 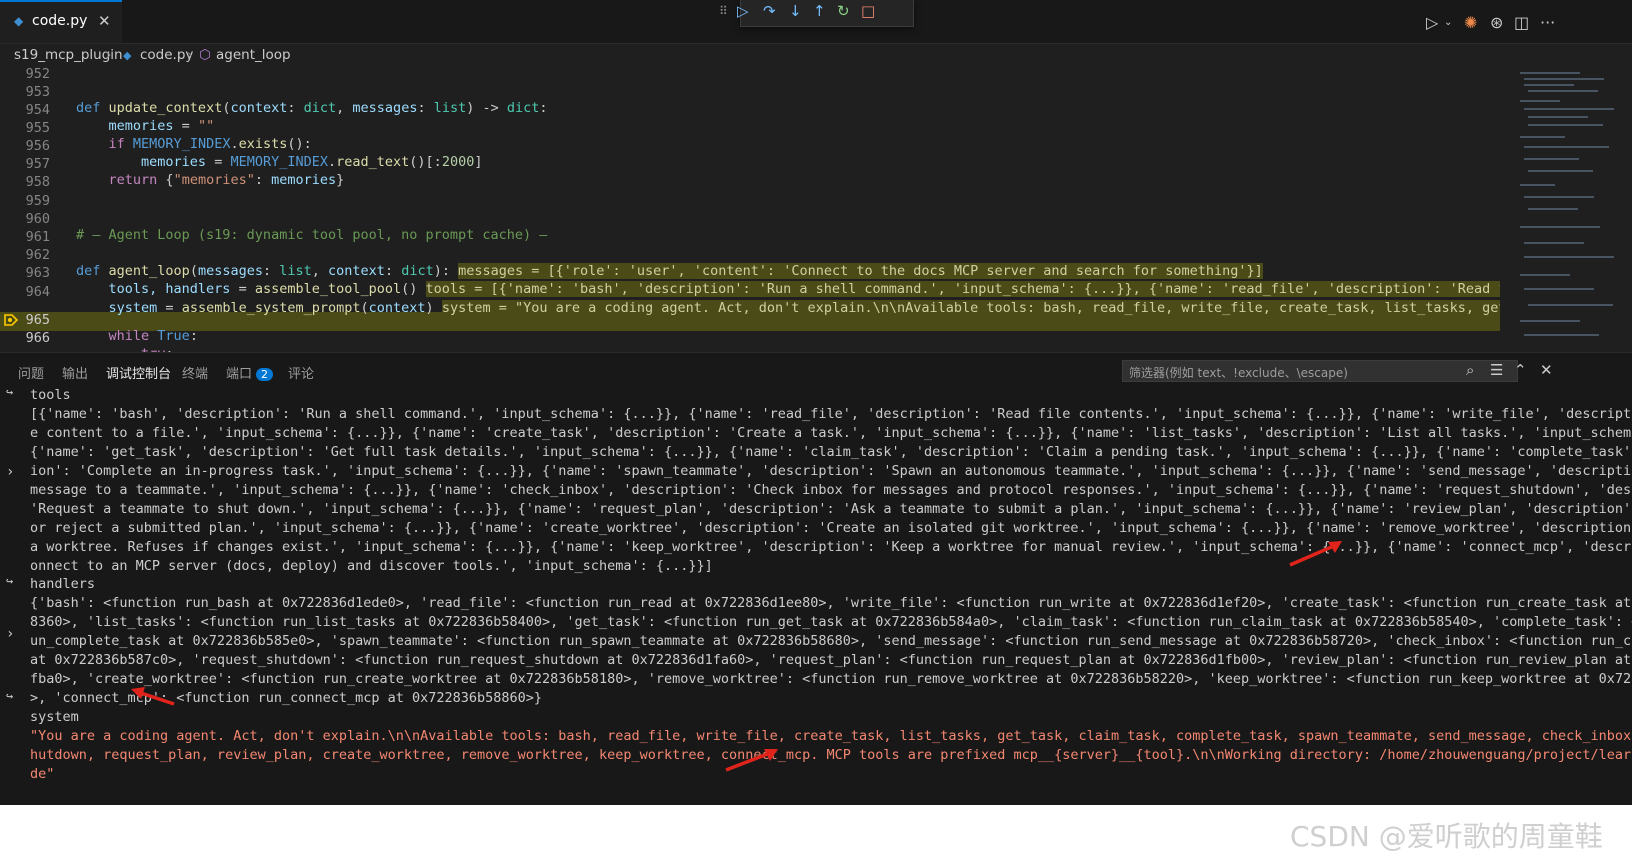 What do you see at coordinates (1470, 22) in the screenshot?
I see `claude-icon: ✺` at bounding box center [1470, 22].